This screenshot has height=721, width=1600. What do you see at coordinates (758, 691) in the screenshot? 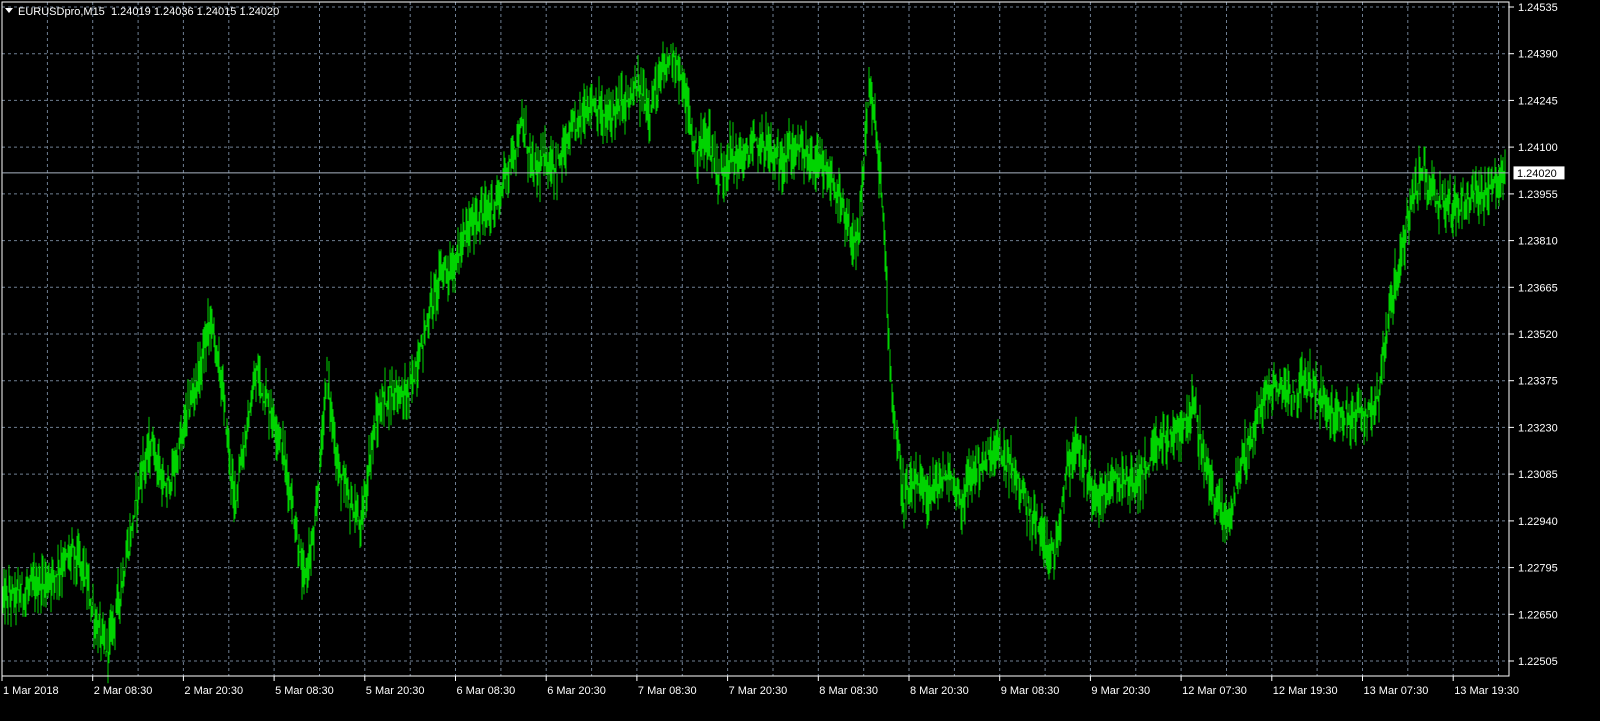
I see `x-tick-label-8: 7 Mar 20:30` at bounding box center [758, 691].